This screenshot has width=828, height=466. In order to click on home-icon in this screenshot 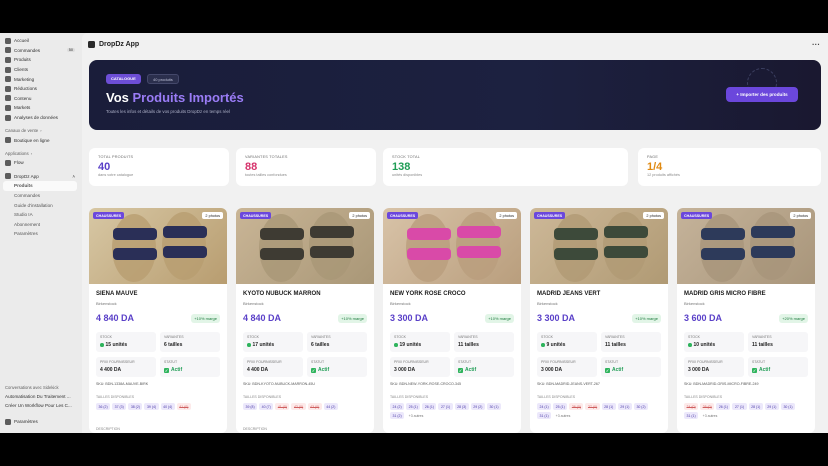, I will do `click(8, 40)`.